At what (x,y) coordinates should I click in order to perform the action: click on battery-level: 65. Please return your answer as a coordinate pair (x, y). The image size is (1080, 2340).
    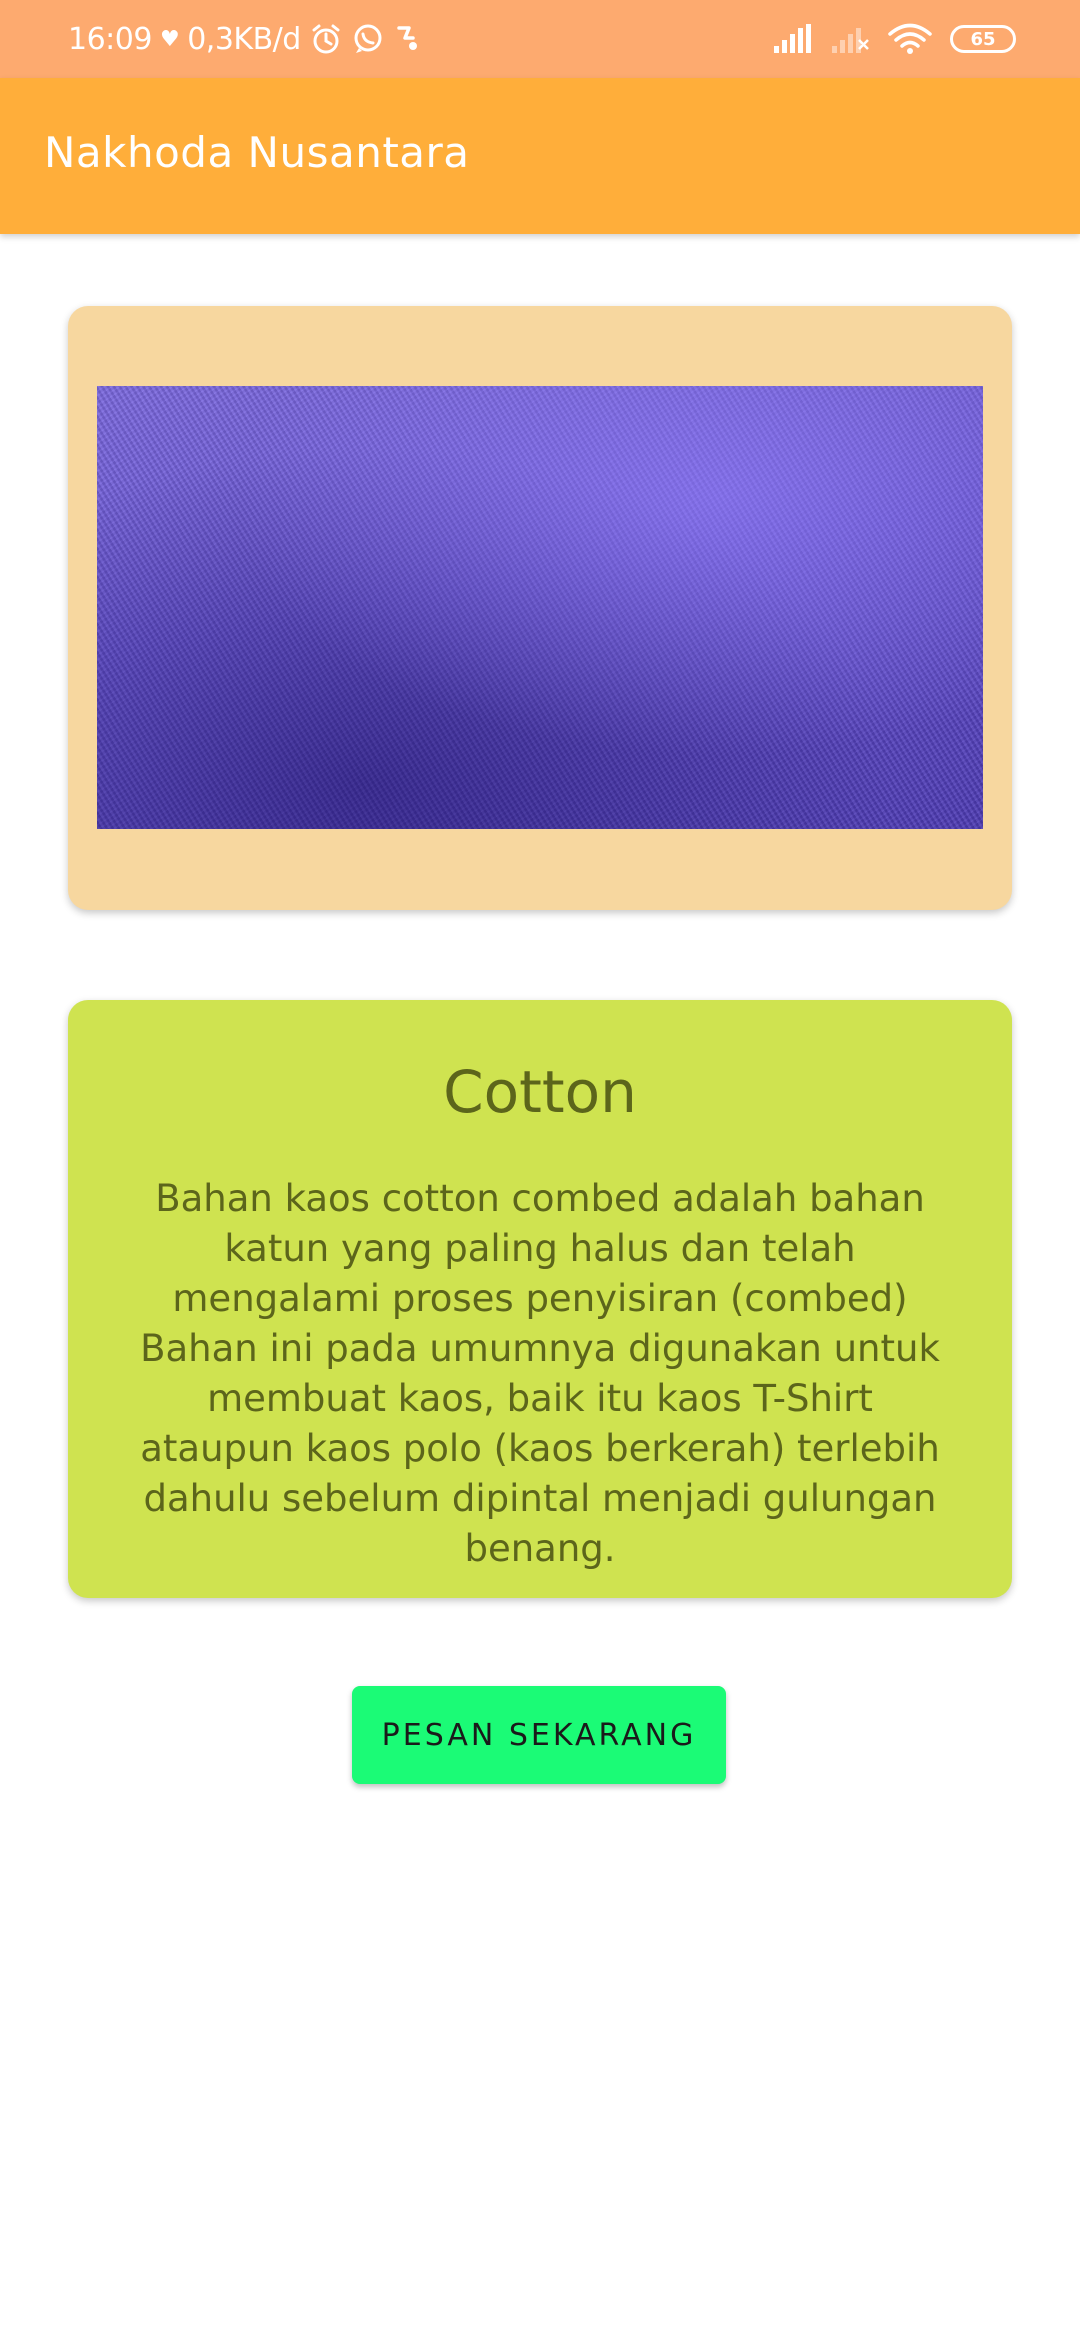
    Looking at the image, I should click on (983, 39).